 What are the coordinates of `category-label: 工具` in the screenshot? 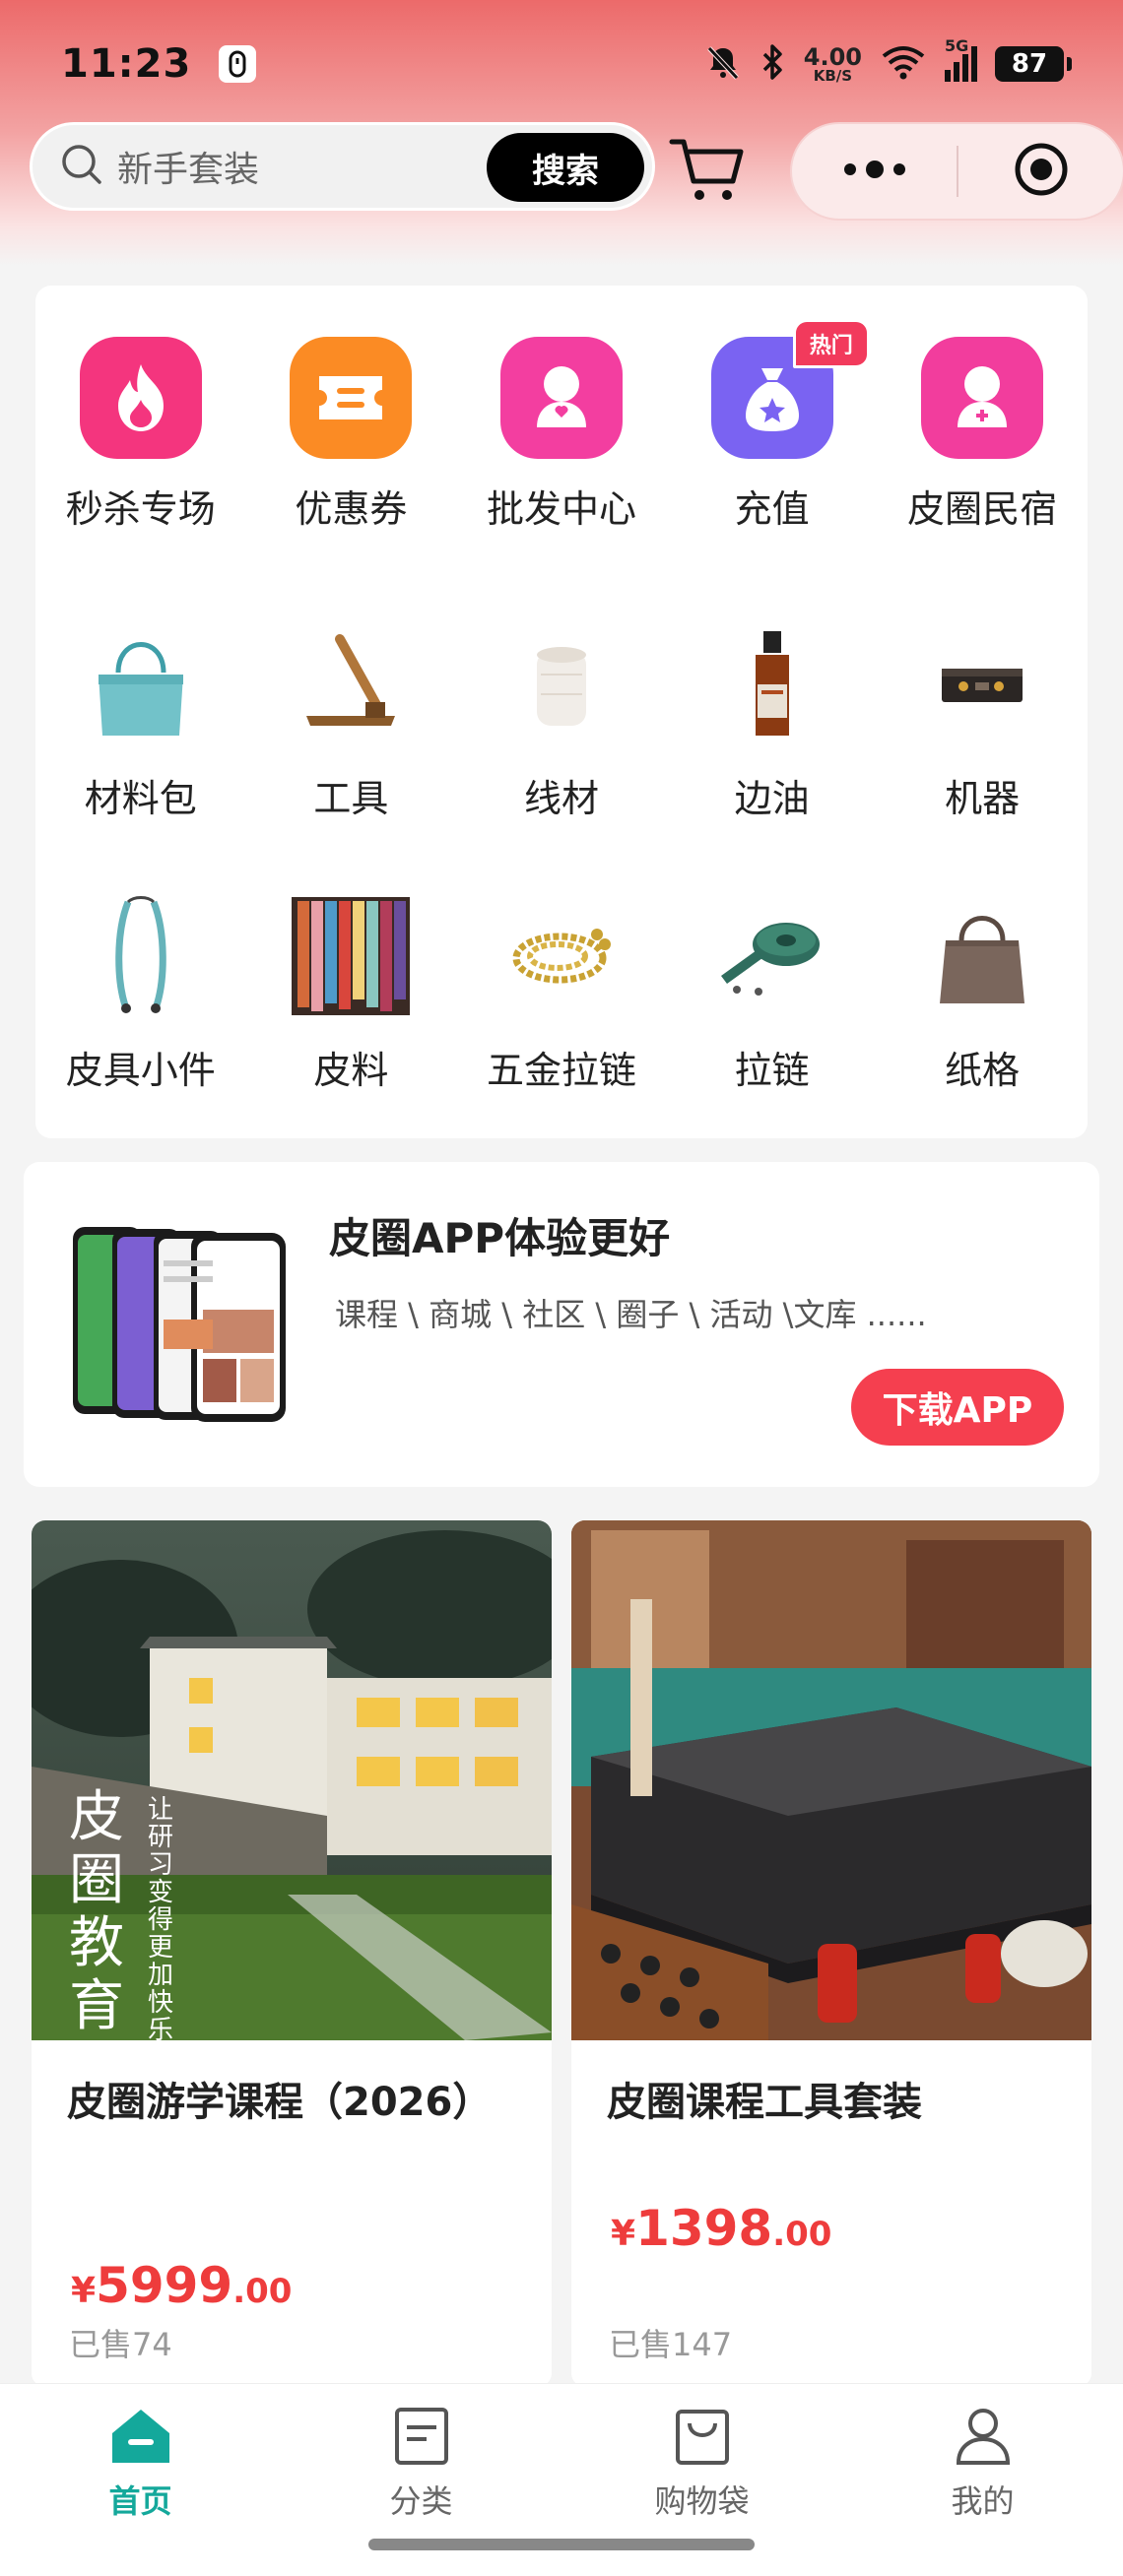 It's located at (351, 798).